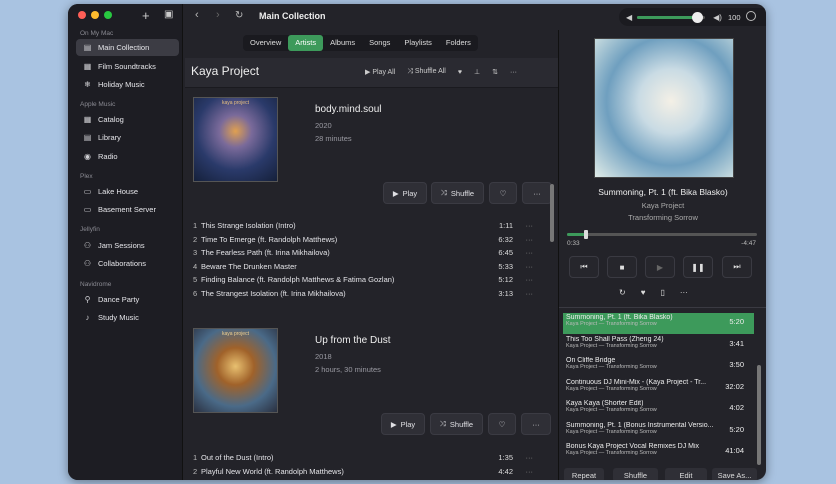 The height and width of the screenshot is (484, 836). I want to click on sidebar-toggle-icon: ▣, so click(168, 14).